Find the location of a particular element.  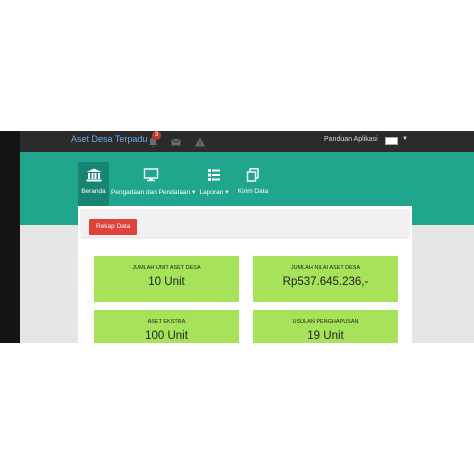

card-title: JUMLAH NILAI ASET DESA is located at coordinates (325, 268).